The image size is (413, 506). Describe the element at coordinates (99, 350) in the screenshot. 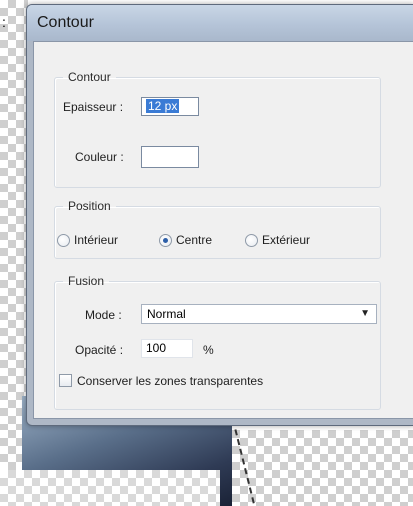

I see `opacity-label: Opacité :` at that location.